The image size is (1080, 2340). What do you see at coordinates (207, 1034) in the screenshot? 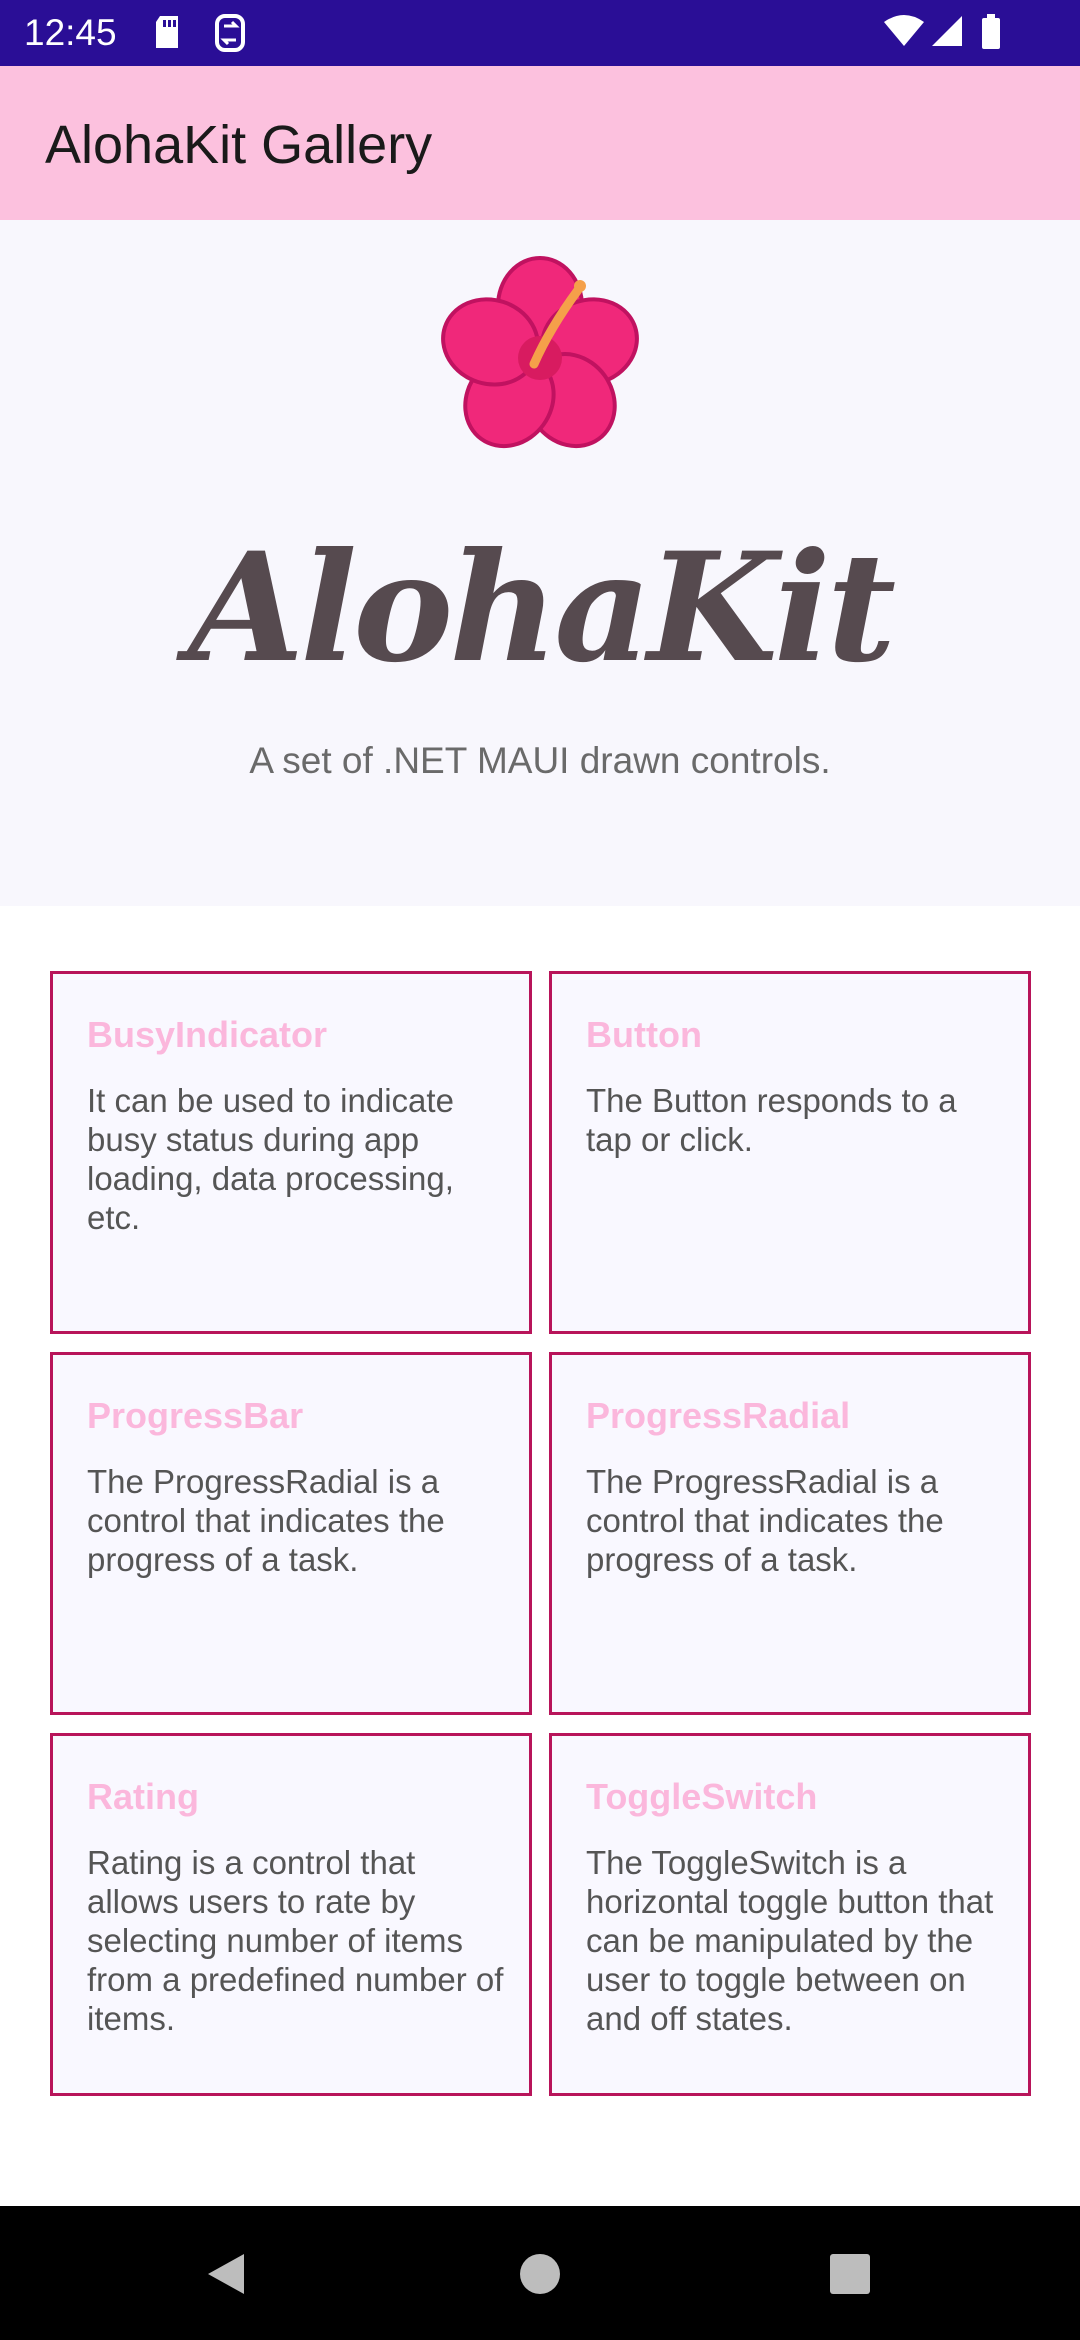
I see `card-title: BusyIndicator` at bounding box center [207, 1034].